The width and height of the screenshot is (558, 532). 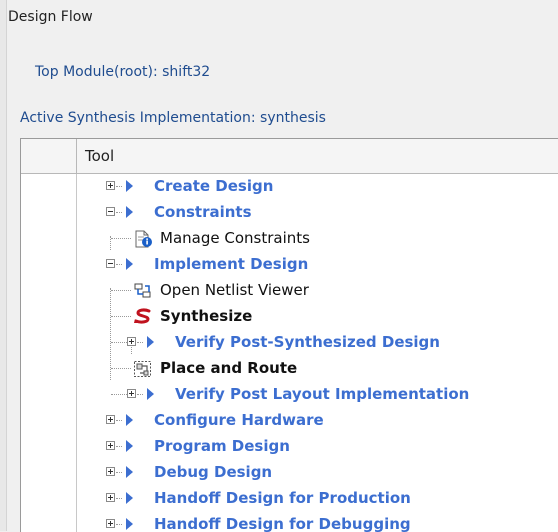 I want to click on tree-row-label: Place and Route, so click(x=229, y=368).